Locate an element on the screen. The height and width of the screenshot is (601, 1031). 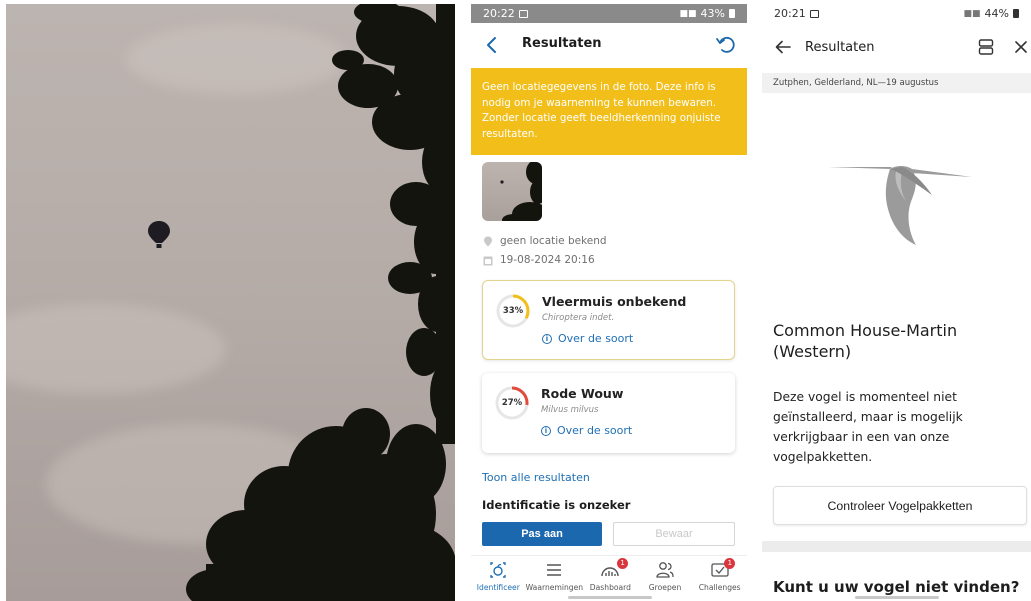
status-time: 20:21 is located at coordinates (790, 13).